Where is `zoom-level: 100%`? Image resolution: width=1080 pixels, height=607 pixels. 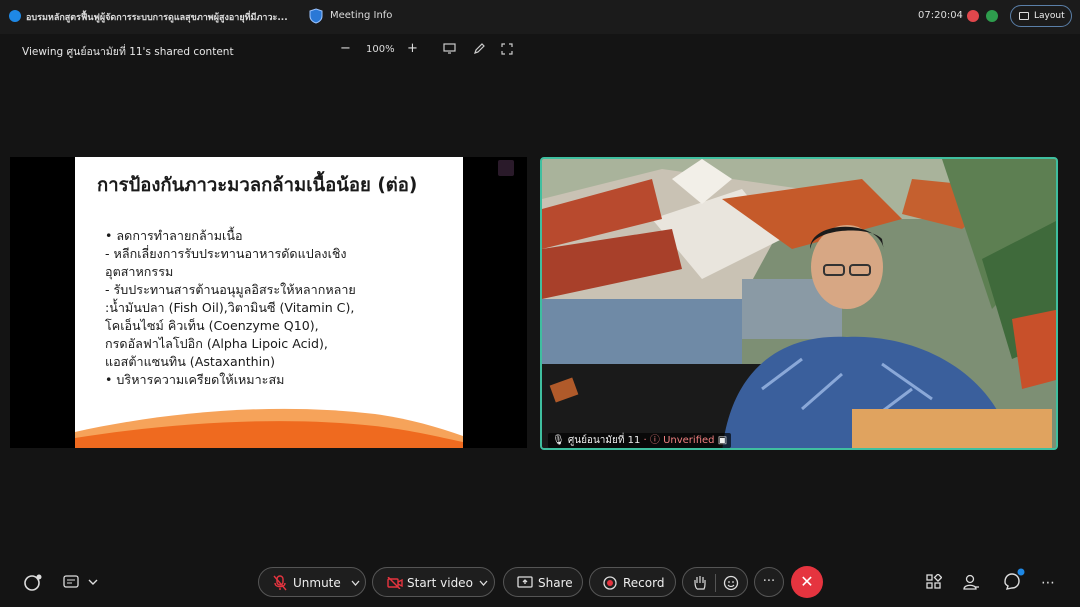
zoom-level: 100% is located at coordinates (380, 49).